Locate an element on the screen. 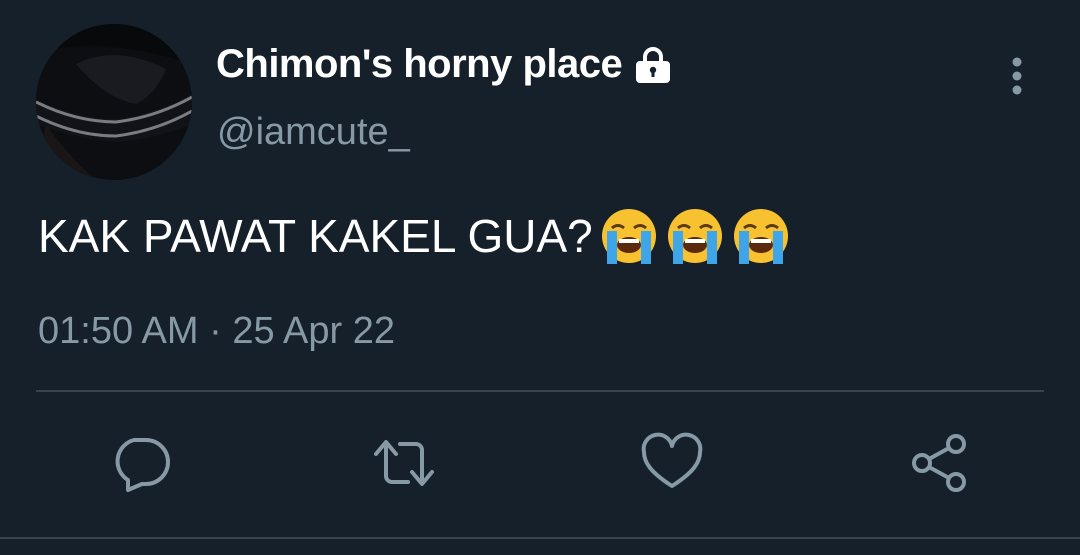  lock-icon is located at coordinates (653, 65).